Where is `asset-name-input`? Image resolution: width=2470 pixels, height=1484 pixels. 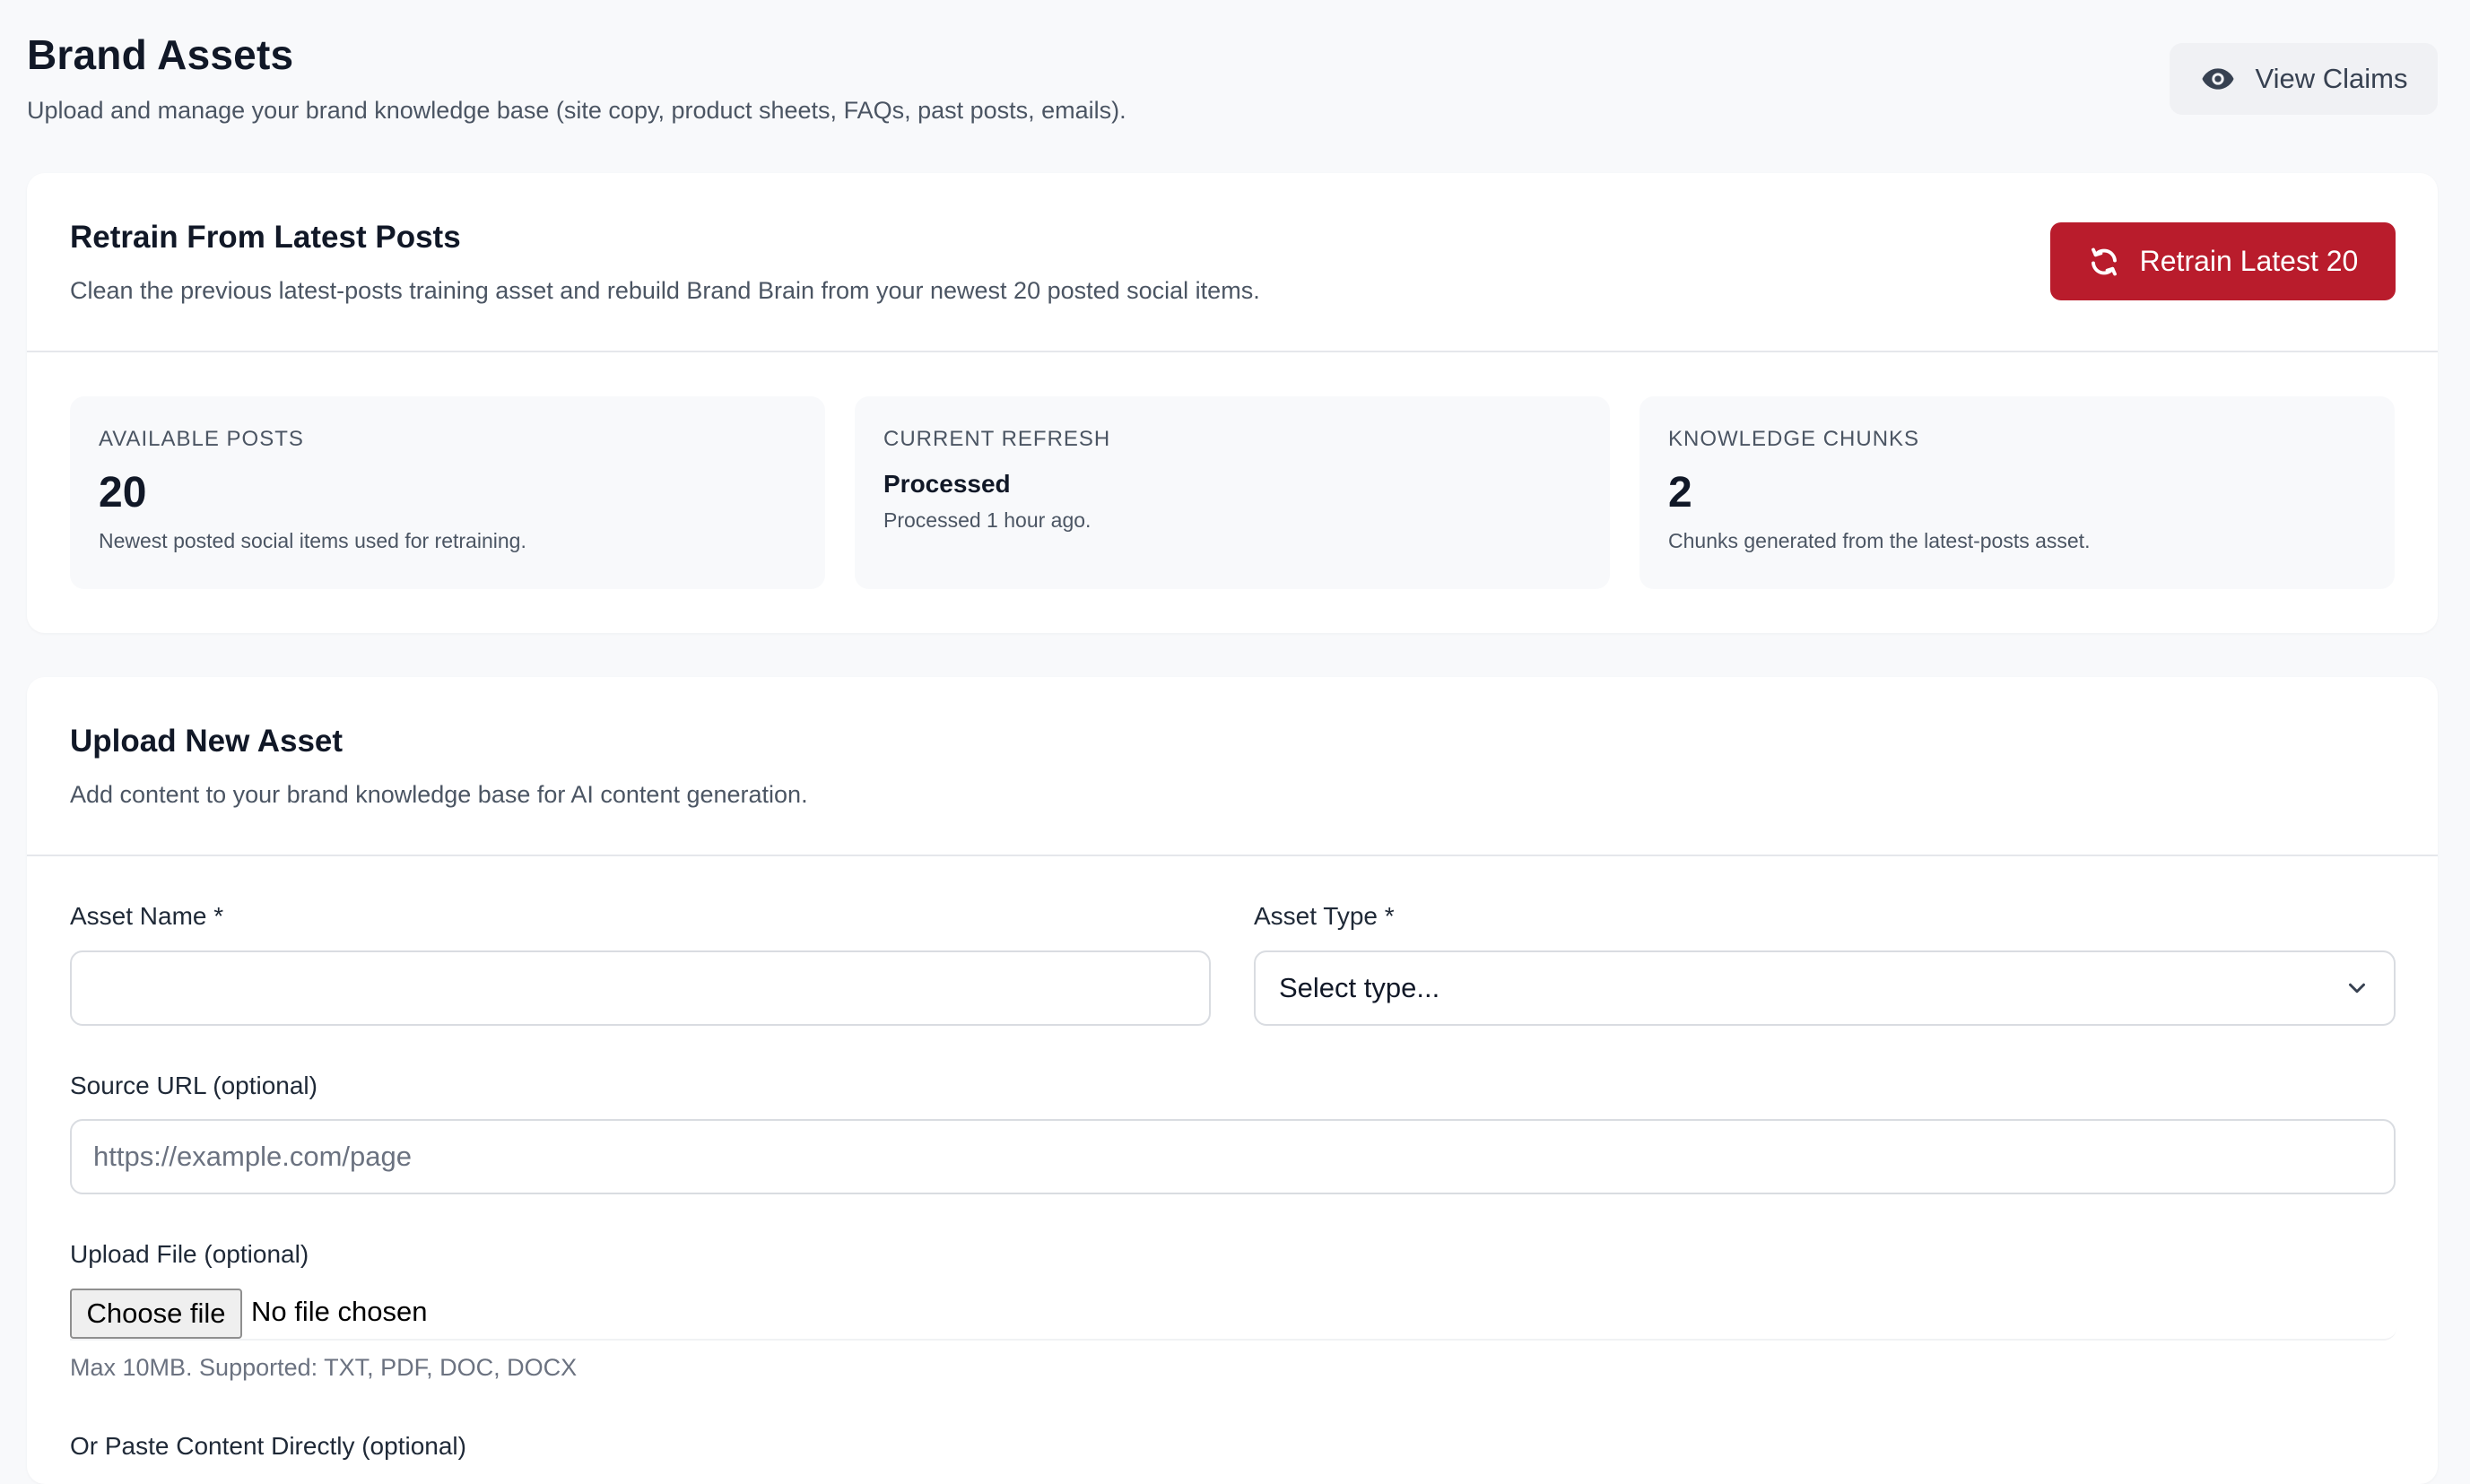
asset-name-input is located at coordinates (640, 988).